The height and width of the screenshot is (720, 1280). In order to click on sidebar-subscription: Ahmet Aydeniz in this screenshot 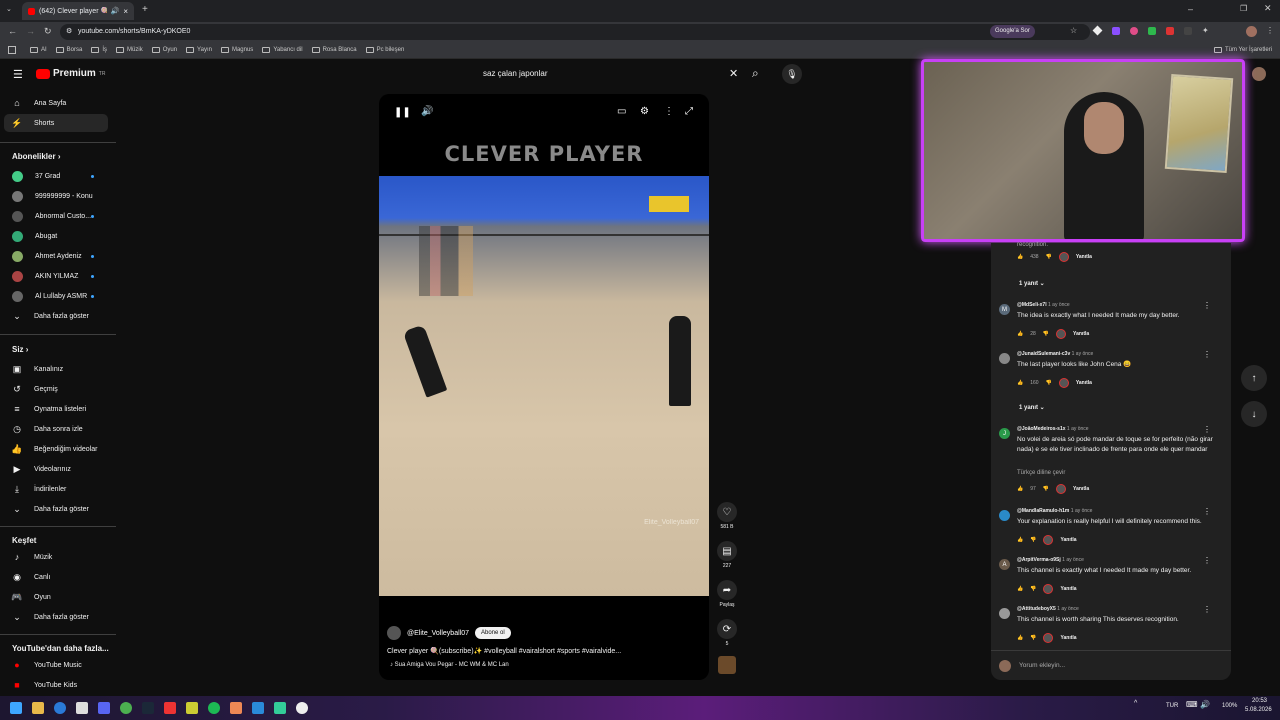, I will do `click(56, 256)`.